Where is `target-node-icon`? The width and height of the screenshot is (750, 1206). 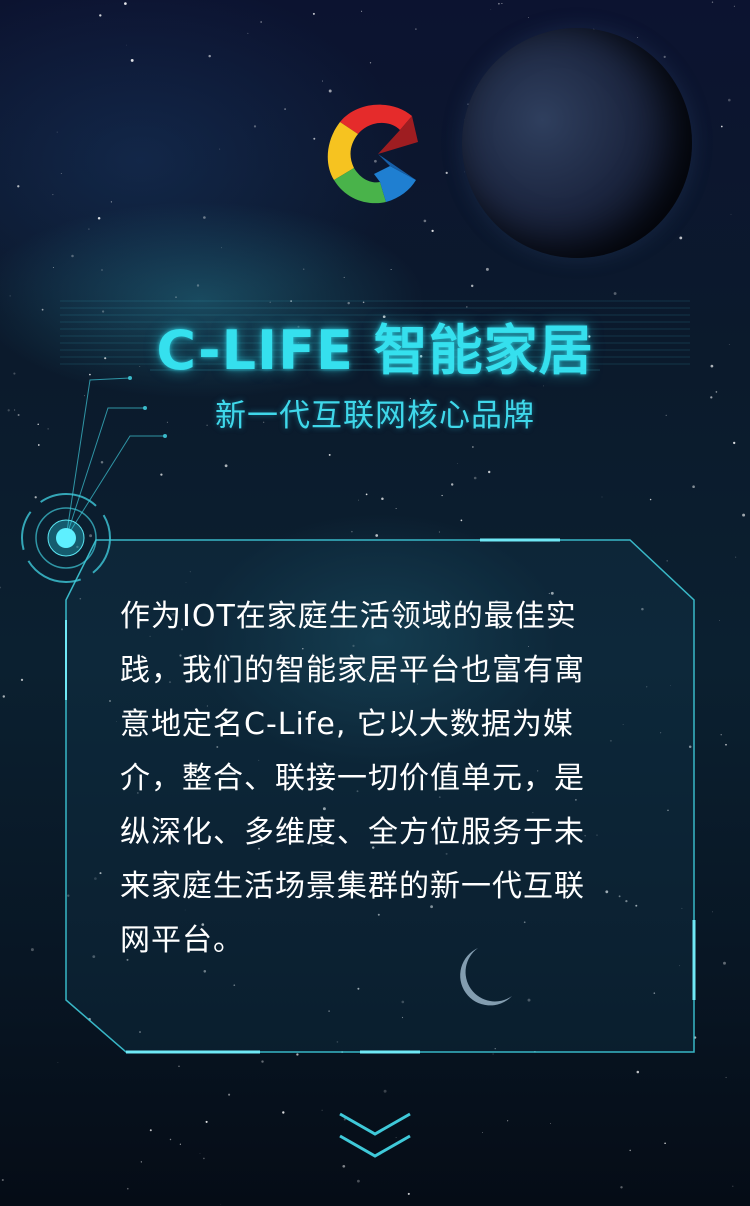
target-node-icon is located at coordinates (66, 538).